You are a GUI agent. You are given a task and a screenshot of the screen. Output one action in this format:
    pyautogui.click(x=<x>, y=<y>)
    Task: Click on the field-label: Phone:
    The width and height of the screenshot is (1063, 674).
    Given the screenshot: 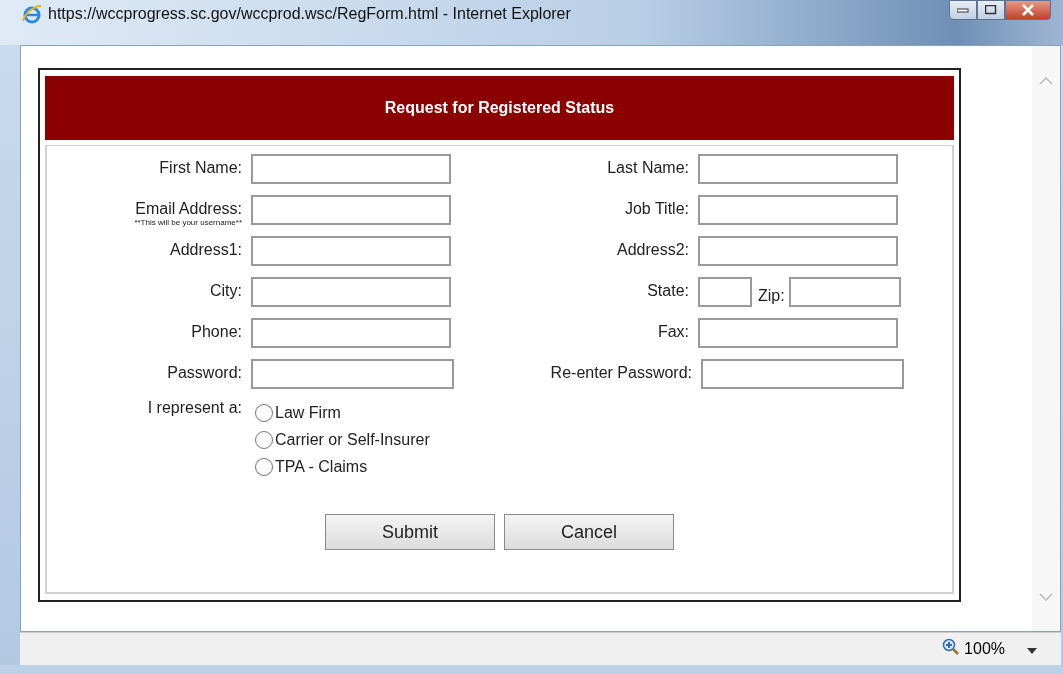 What is the action you would take?
    pyautogui.click(x=216, y=332)
    